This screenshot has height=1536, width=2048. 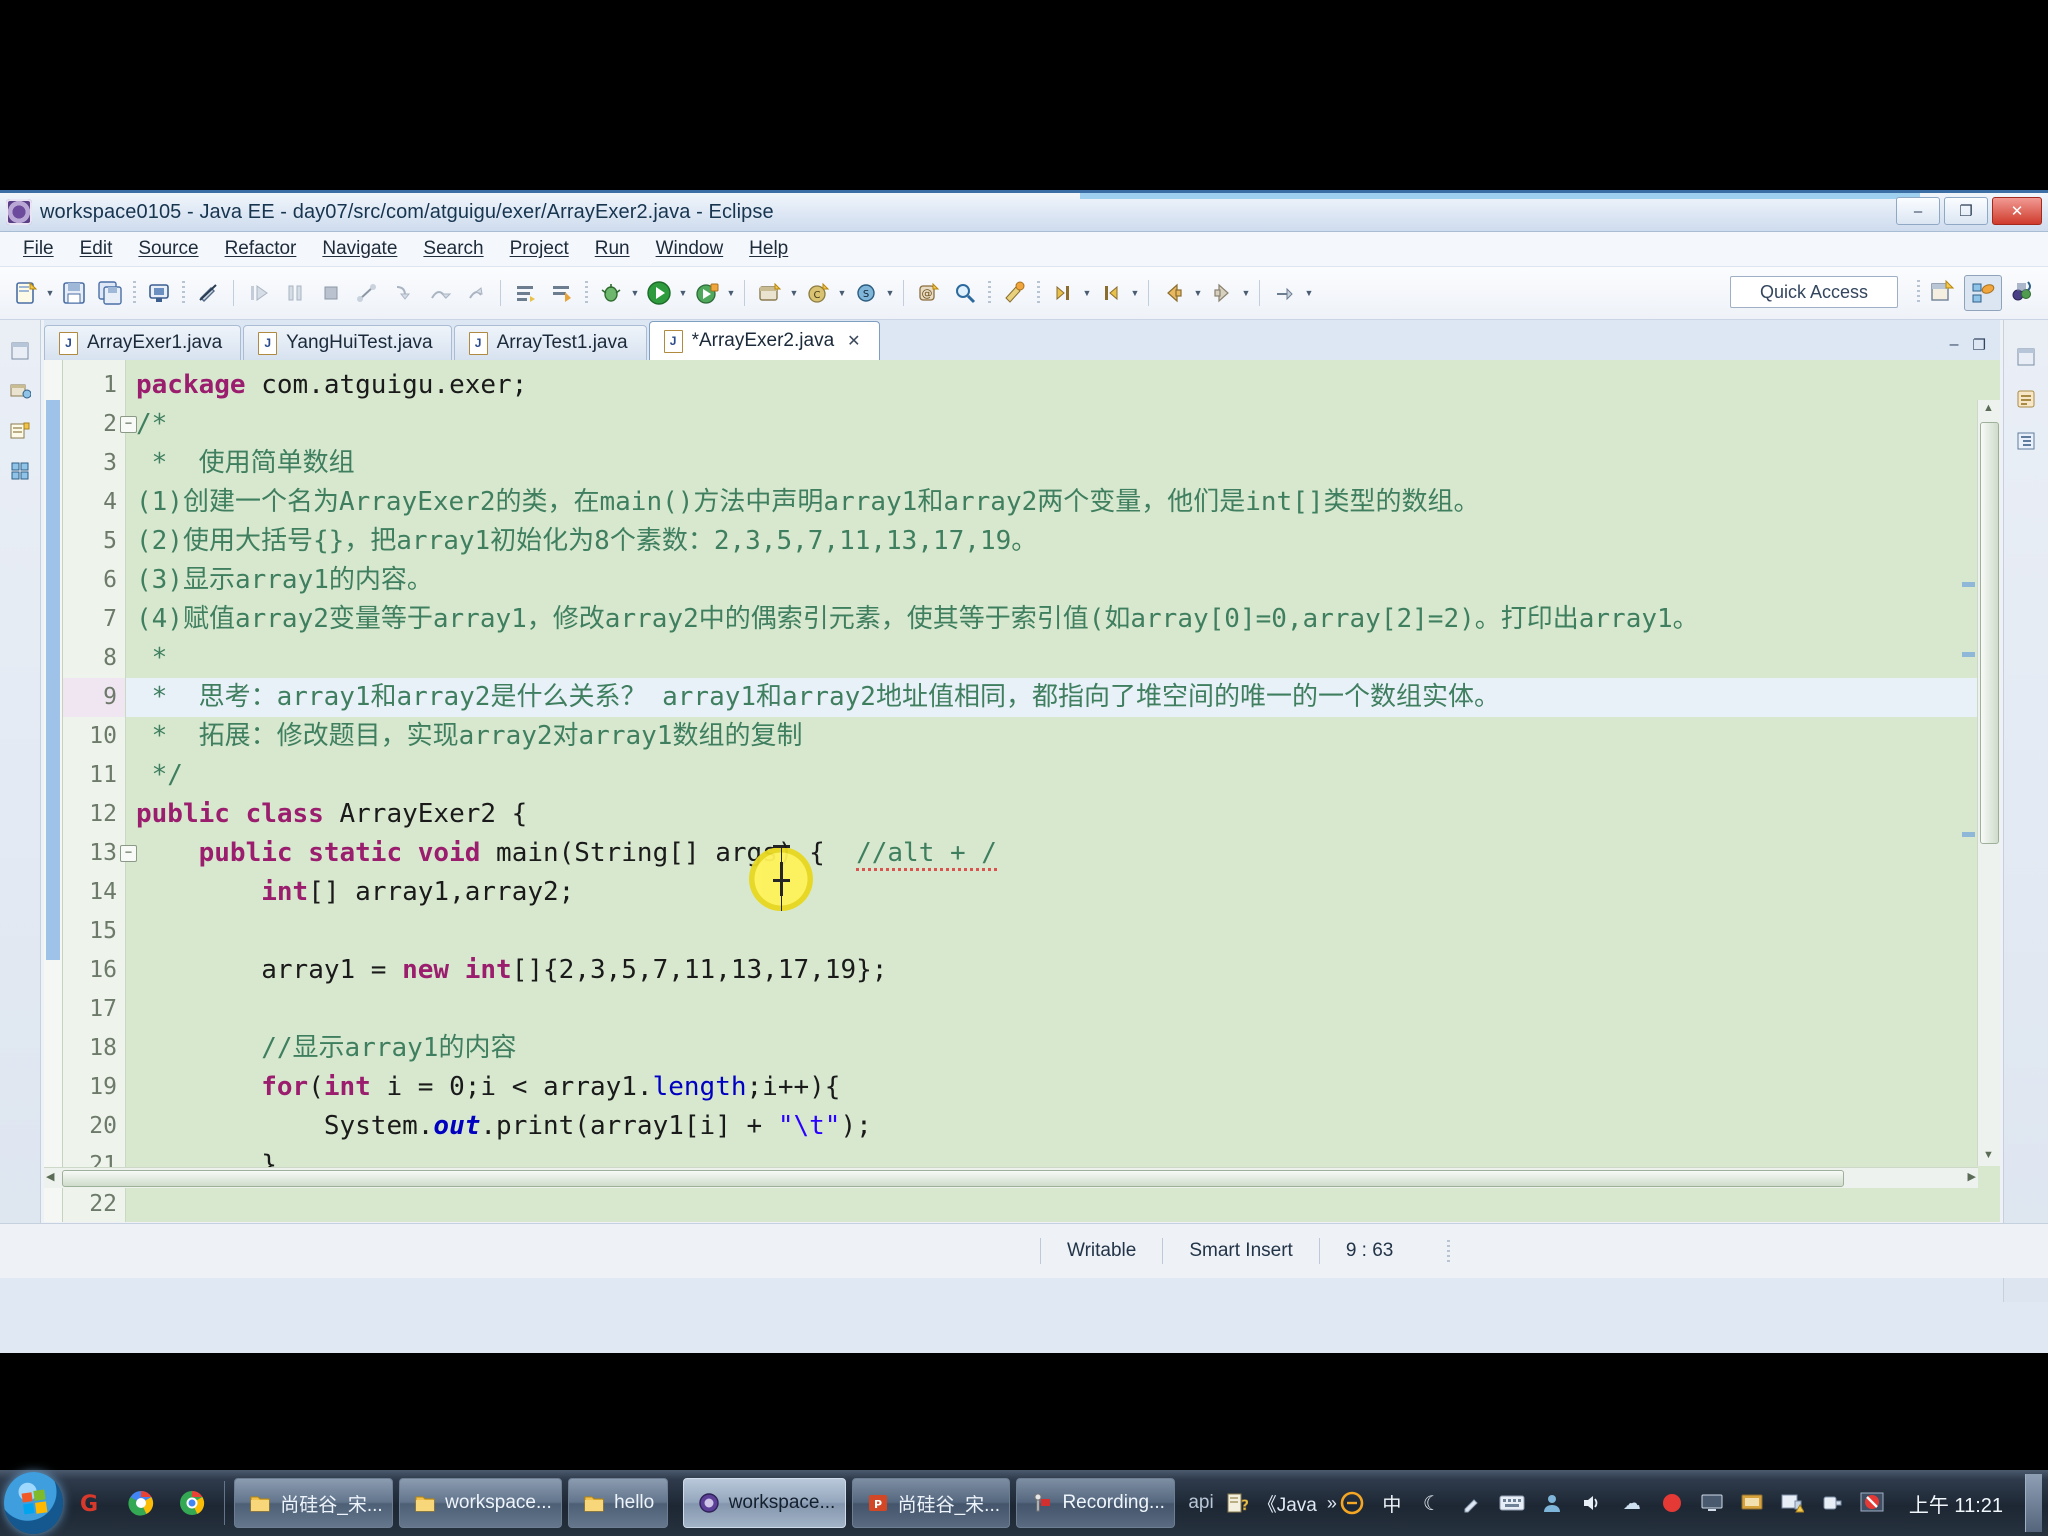 What do you see at coordinates (539, 249) in the screenshot?
I see `menu-project: Project` at bounding box center [539, 249].